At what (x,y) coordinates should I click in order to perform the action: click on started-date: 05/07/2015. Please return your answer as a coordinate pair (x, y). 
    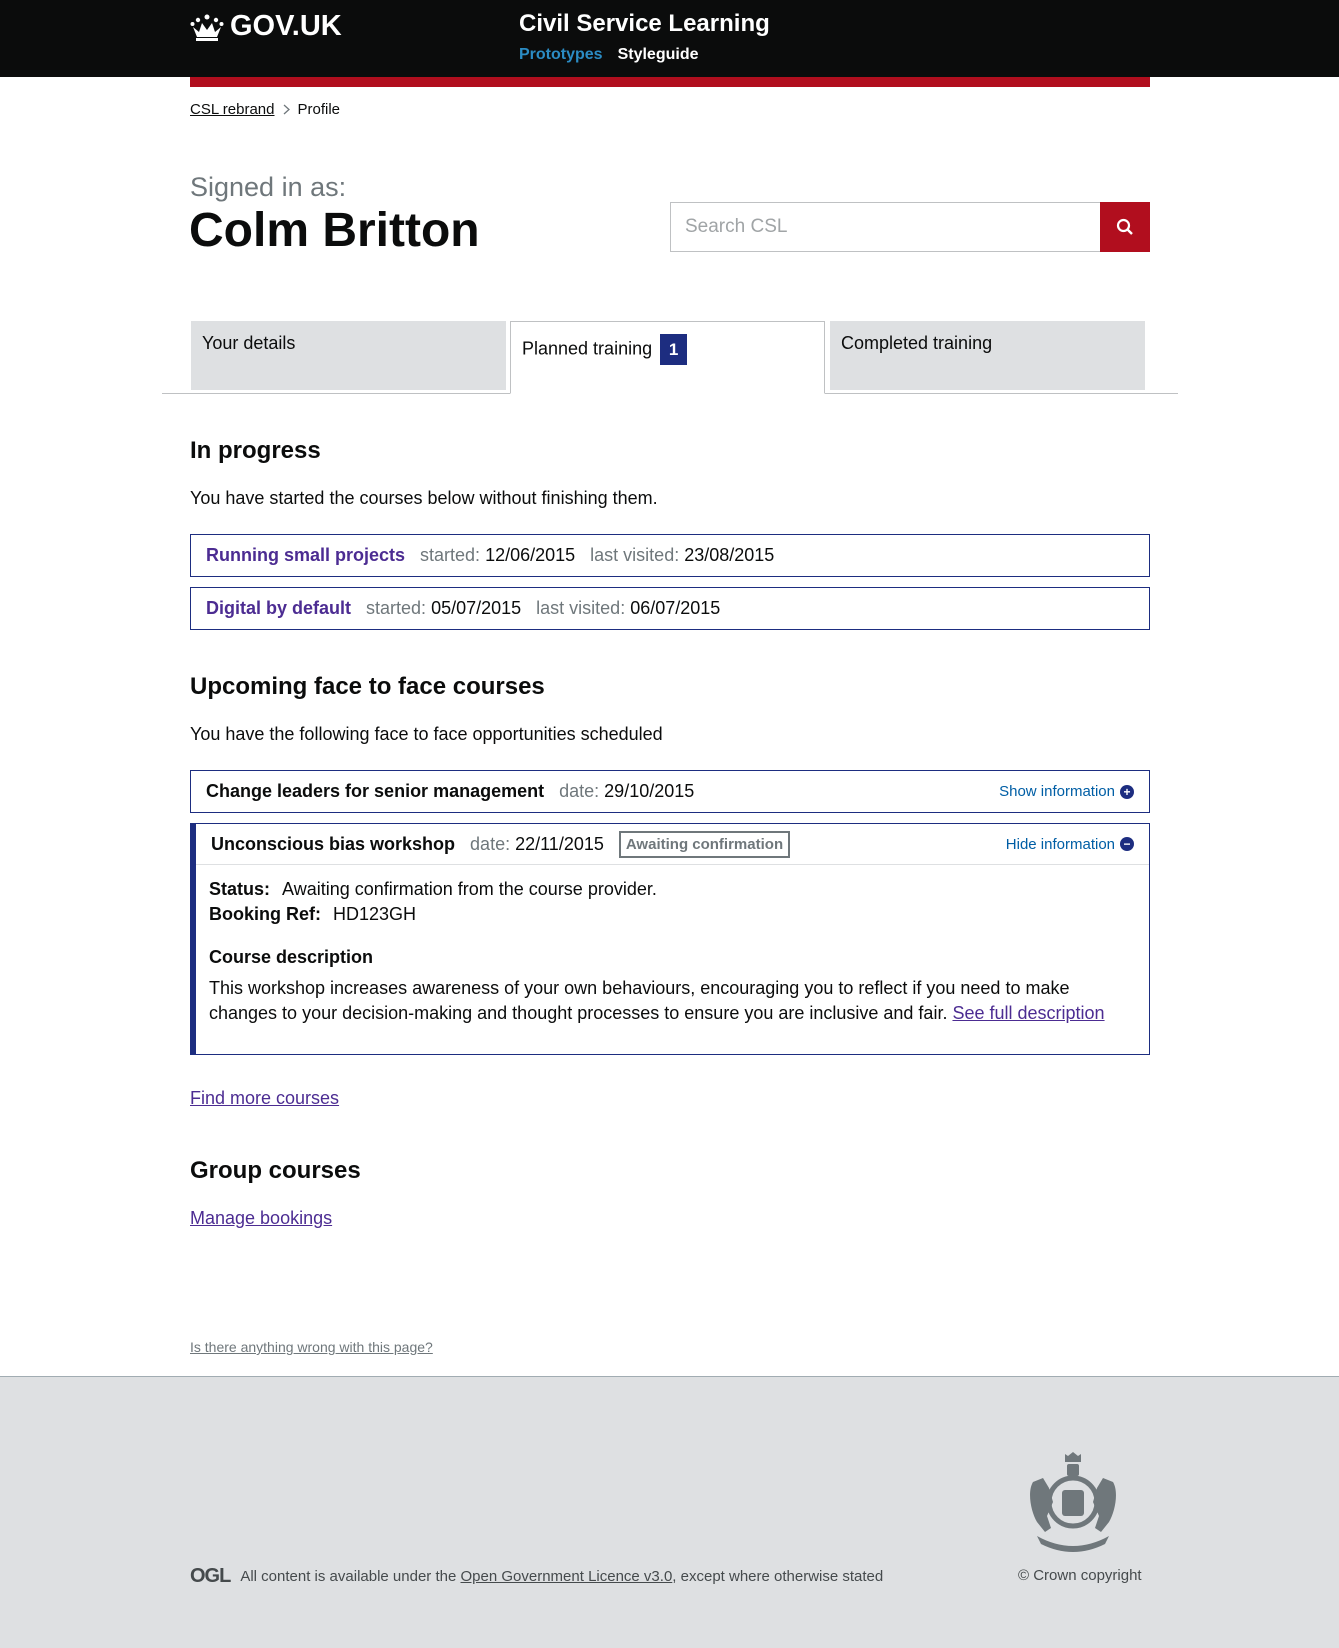
    Looking at the image, I should click on (476, 608).